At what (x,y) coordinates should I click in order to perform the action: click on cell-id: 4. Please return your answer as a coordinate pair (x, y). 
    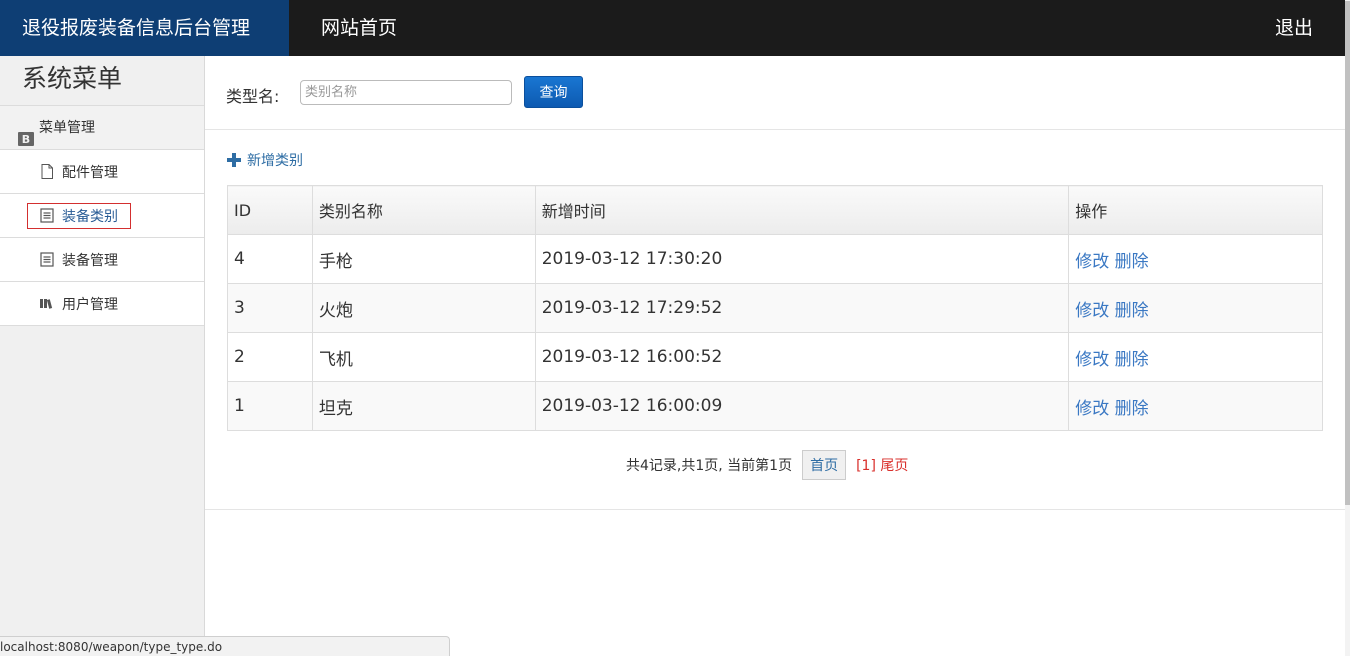
    Looking at the image, I should click on (270, 259).